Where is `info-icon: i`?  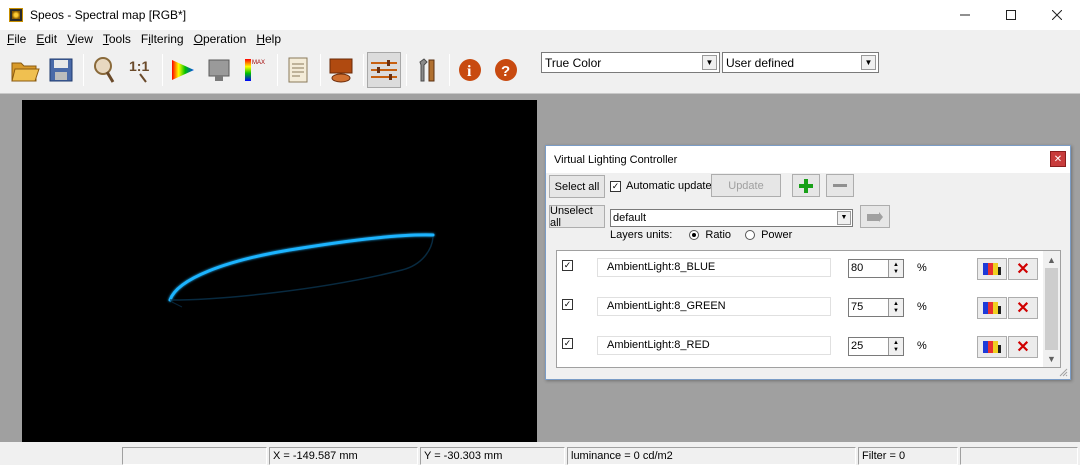
info-icon: i is located at coordinates (470, 70).